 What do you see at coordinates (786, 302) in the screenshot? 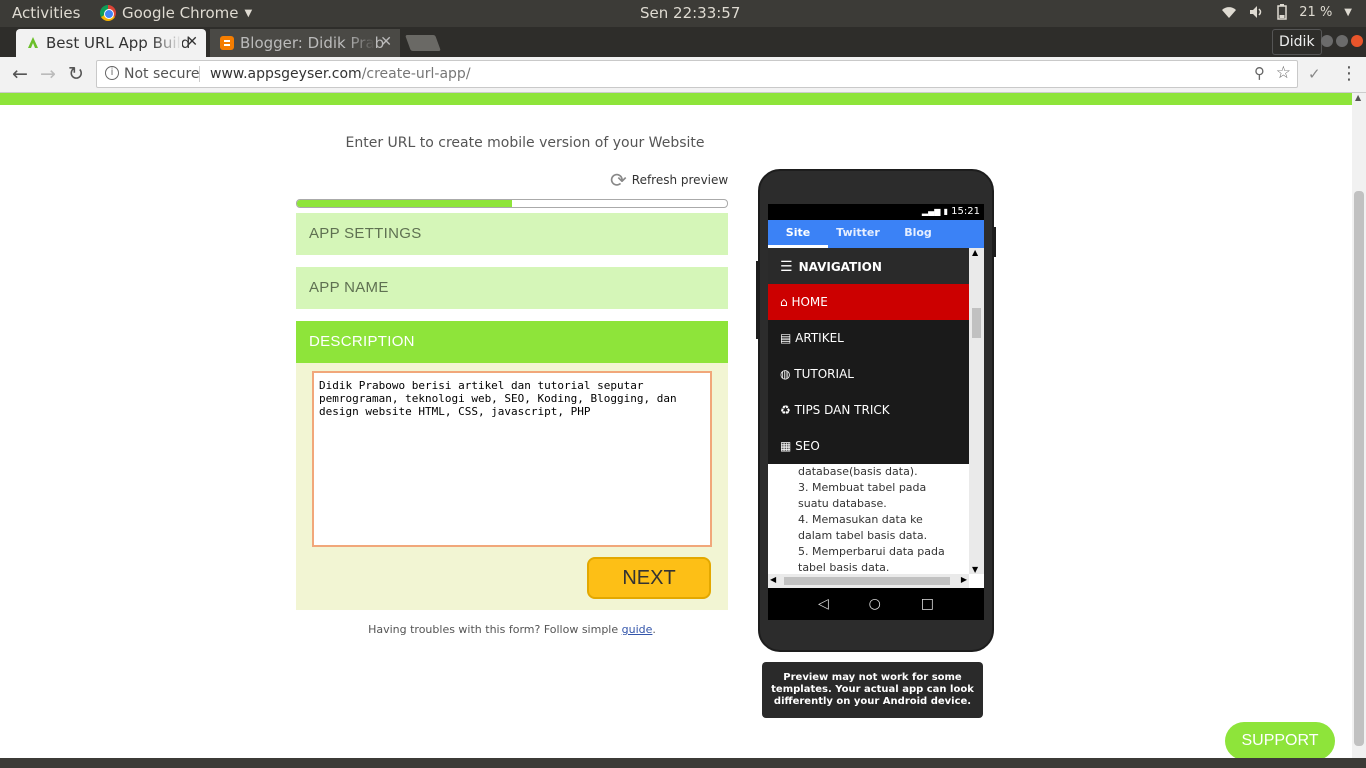
I see `home-icon: ⌂` at bounding box center [786, 302].